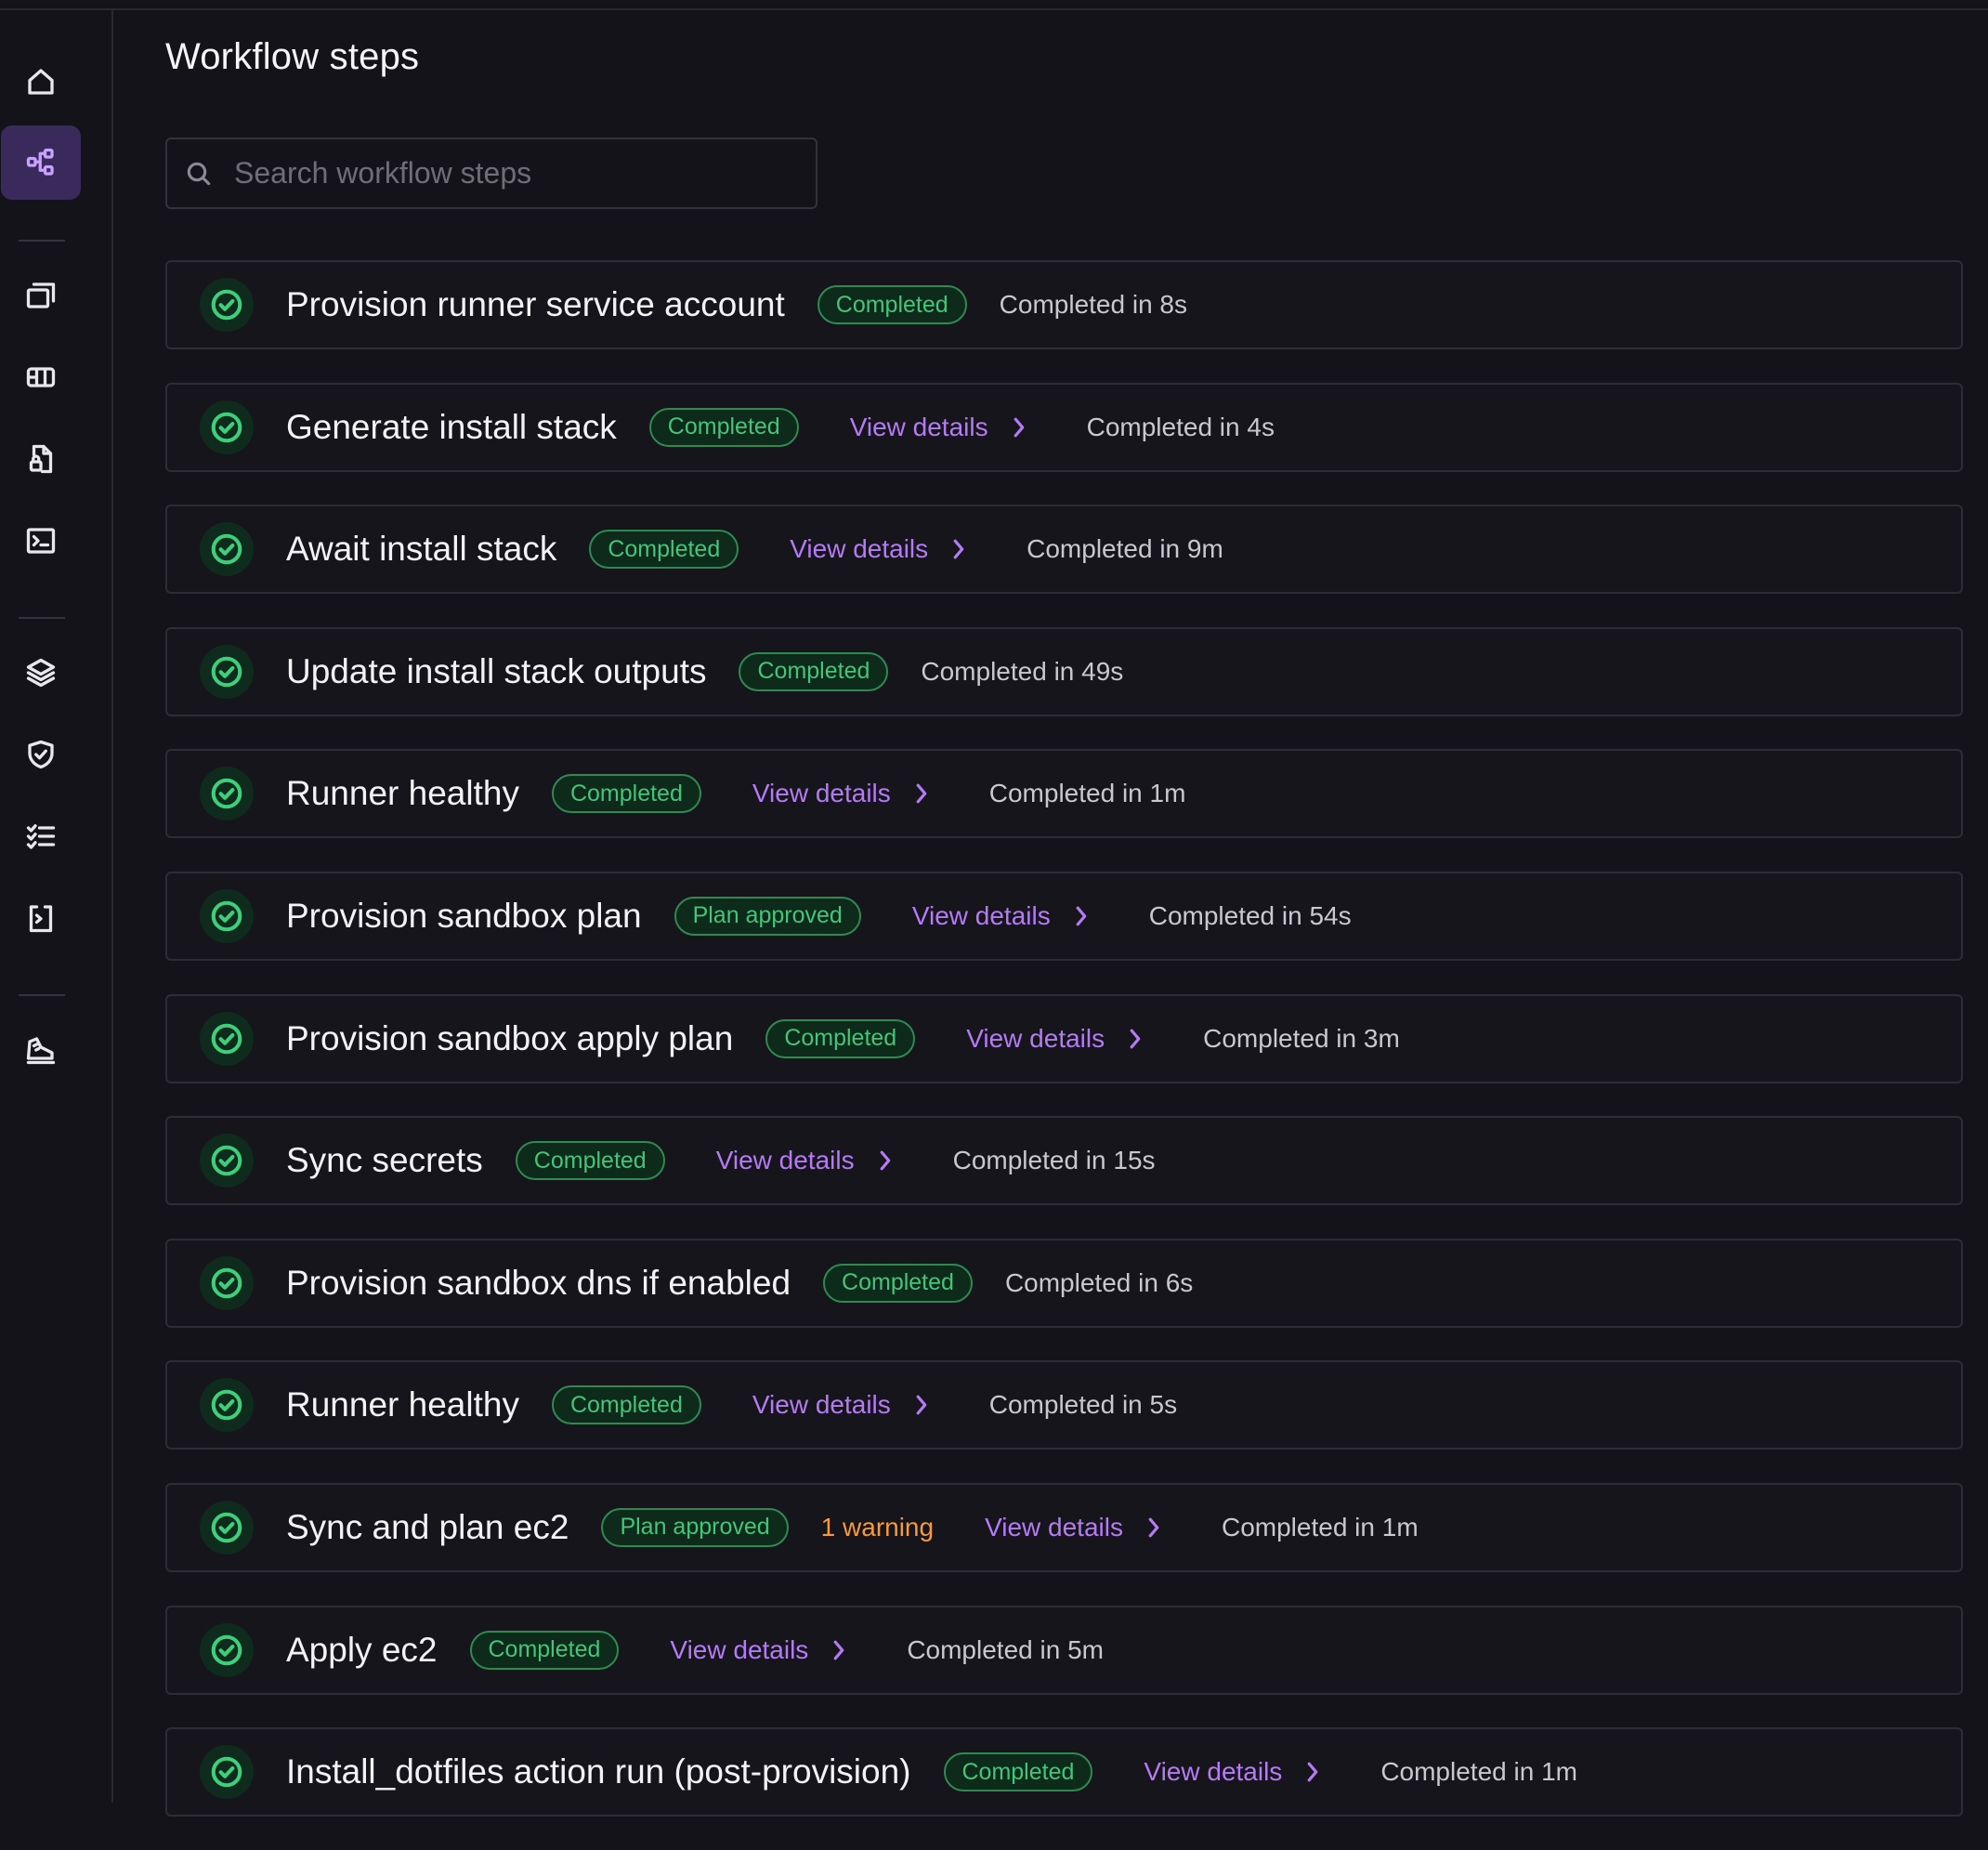  I want to click on warning-count: 1 warning, so click(878, 1528).